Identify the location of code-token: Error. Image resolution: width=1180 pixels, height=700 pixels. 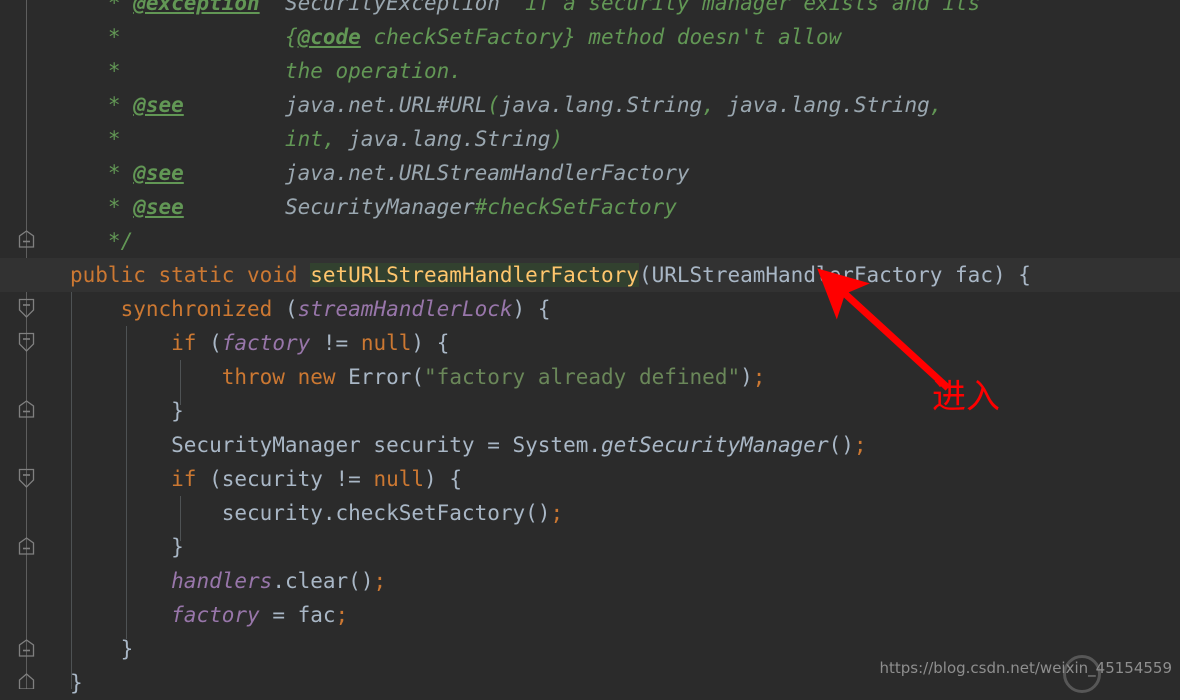
(380, 377).